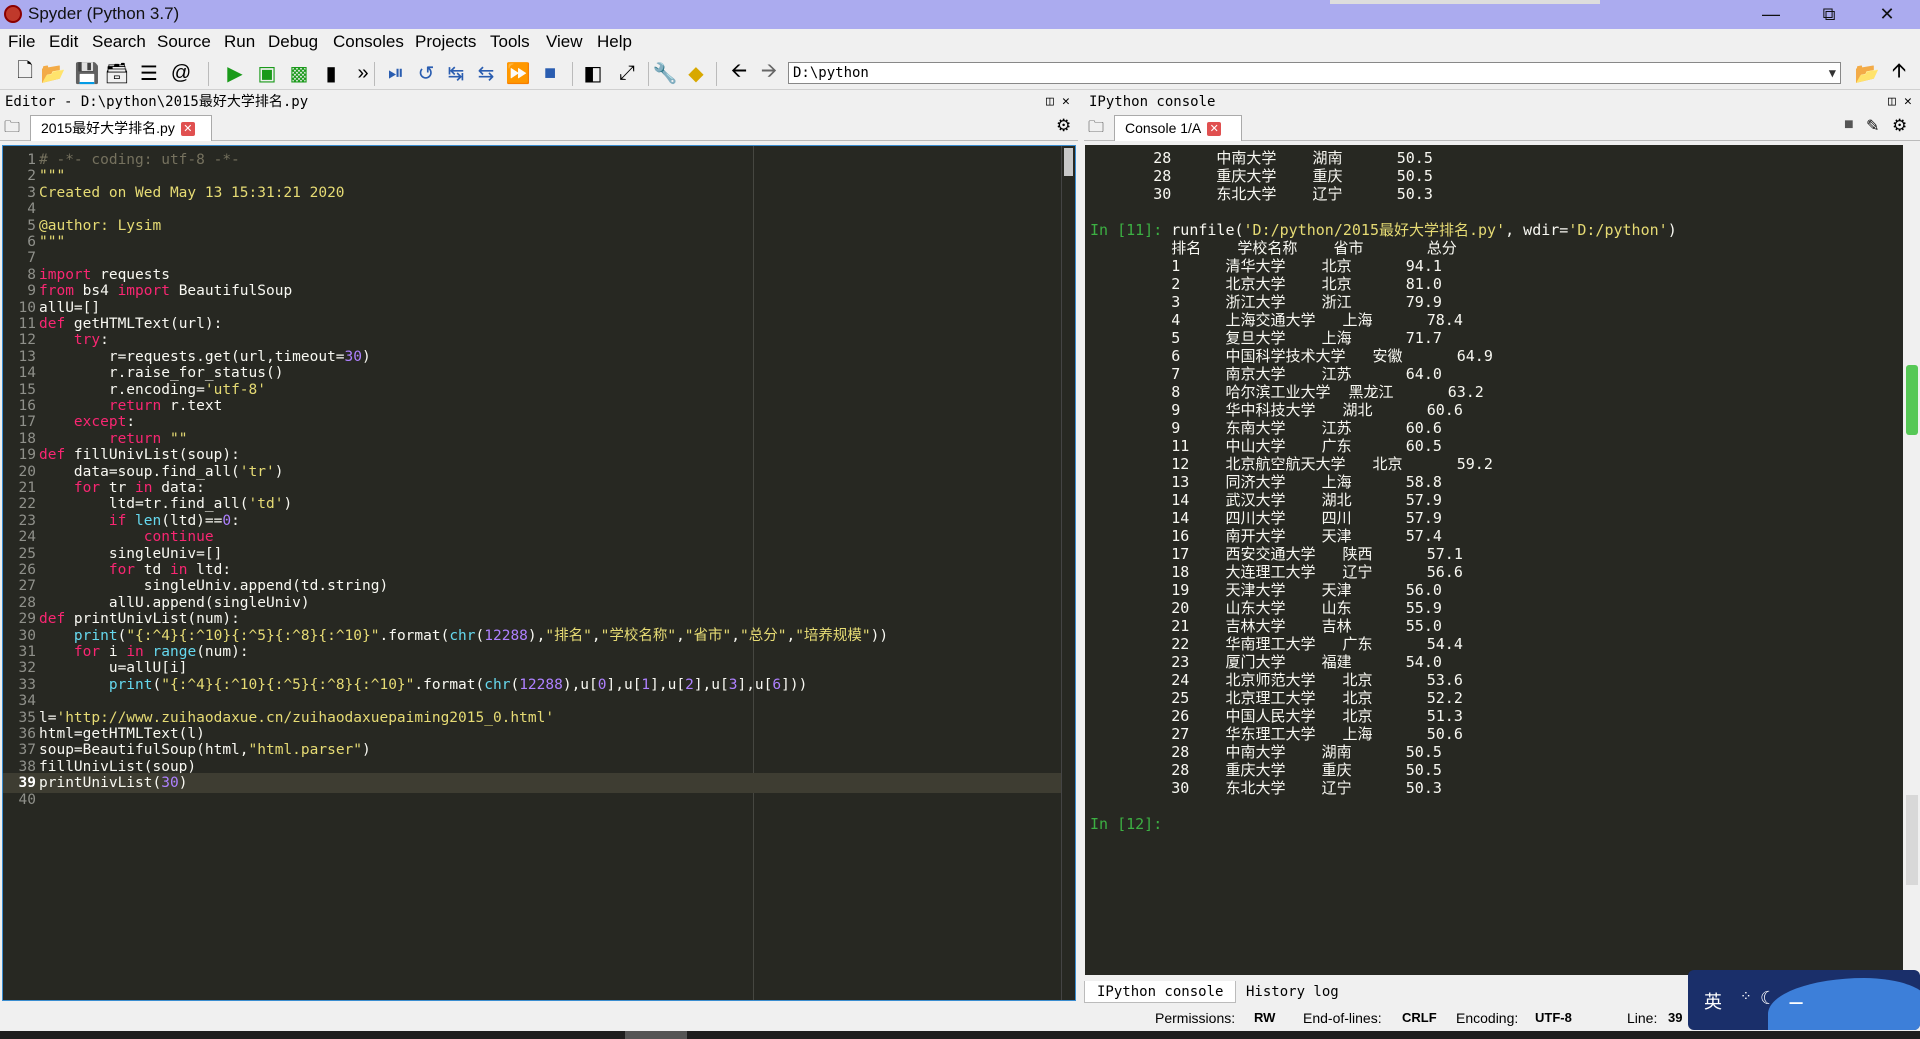  What do you see at coordinates (1899, 72) in the screenshot?
I see `parent-directory-icon: 🡩` at bounding box center [1899, 72].